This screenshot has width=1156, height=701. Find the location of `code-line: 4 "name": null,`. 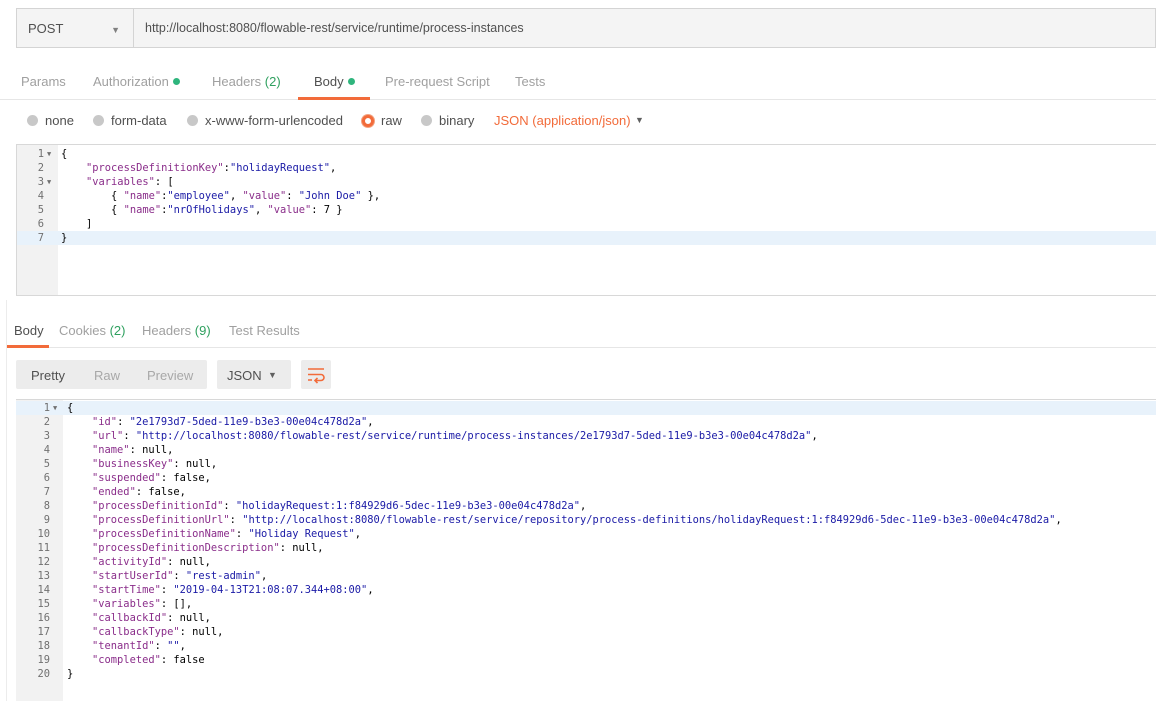

code-line: 4 "name": null, is located at coordinates (586, 450).